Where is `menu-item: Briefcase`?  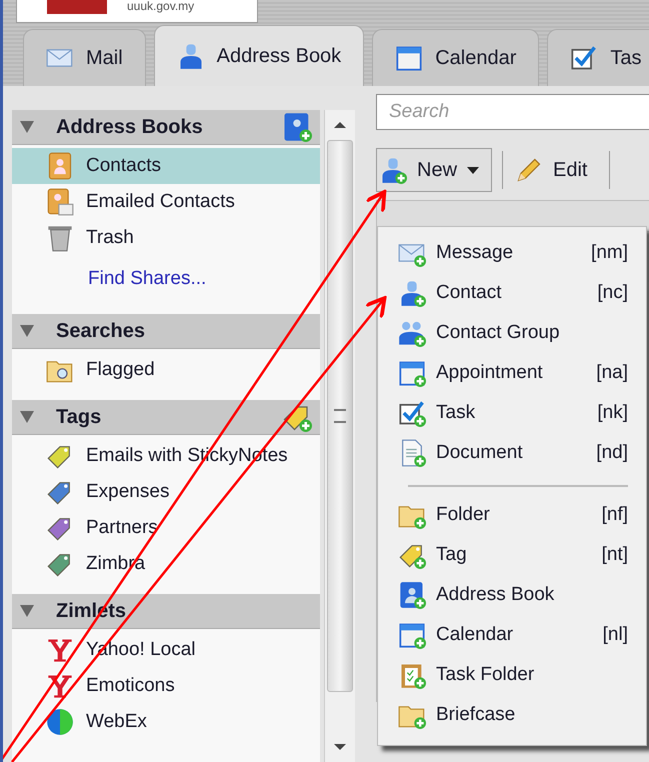
menu-item: Briefcase is located at coordinates (513, 715).